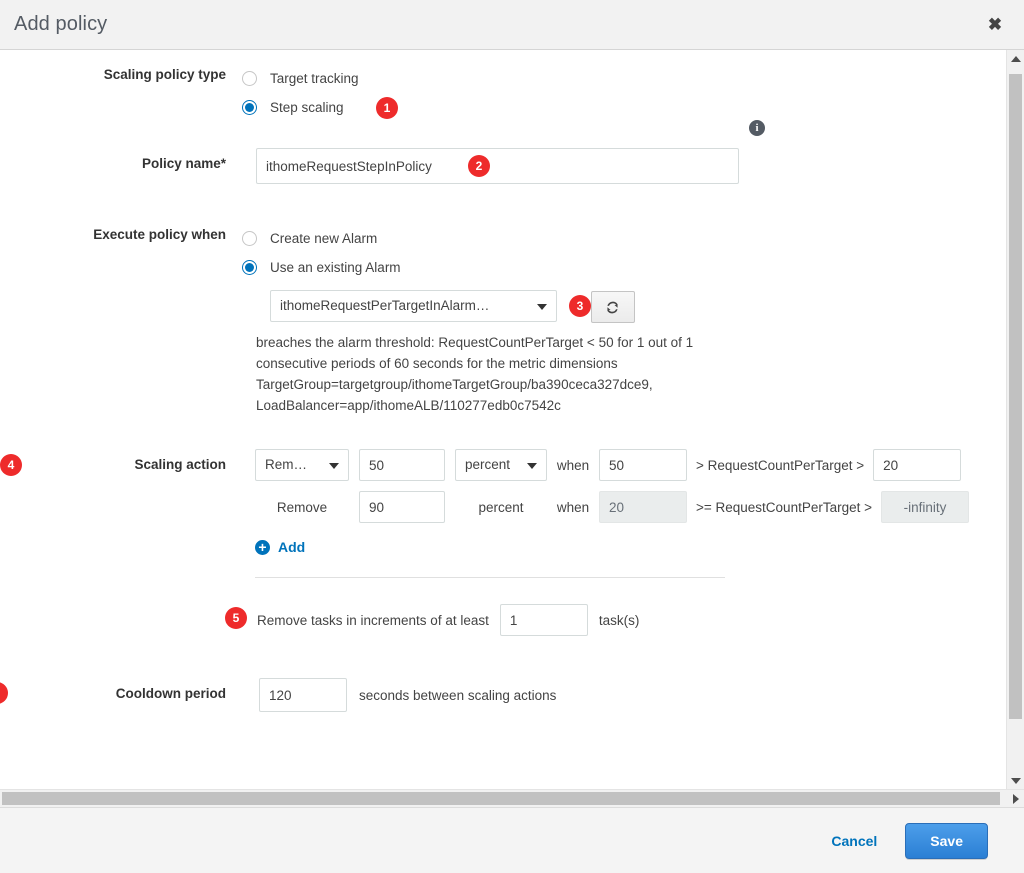 The image size is (1024, 873). I want to click on radio-use-existing-alarm-label: Use an existing Alarm, so click(335, 267).